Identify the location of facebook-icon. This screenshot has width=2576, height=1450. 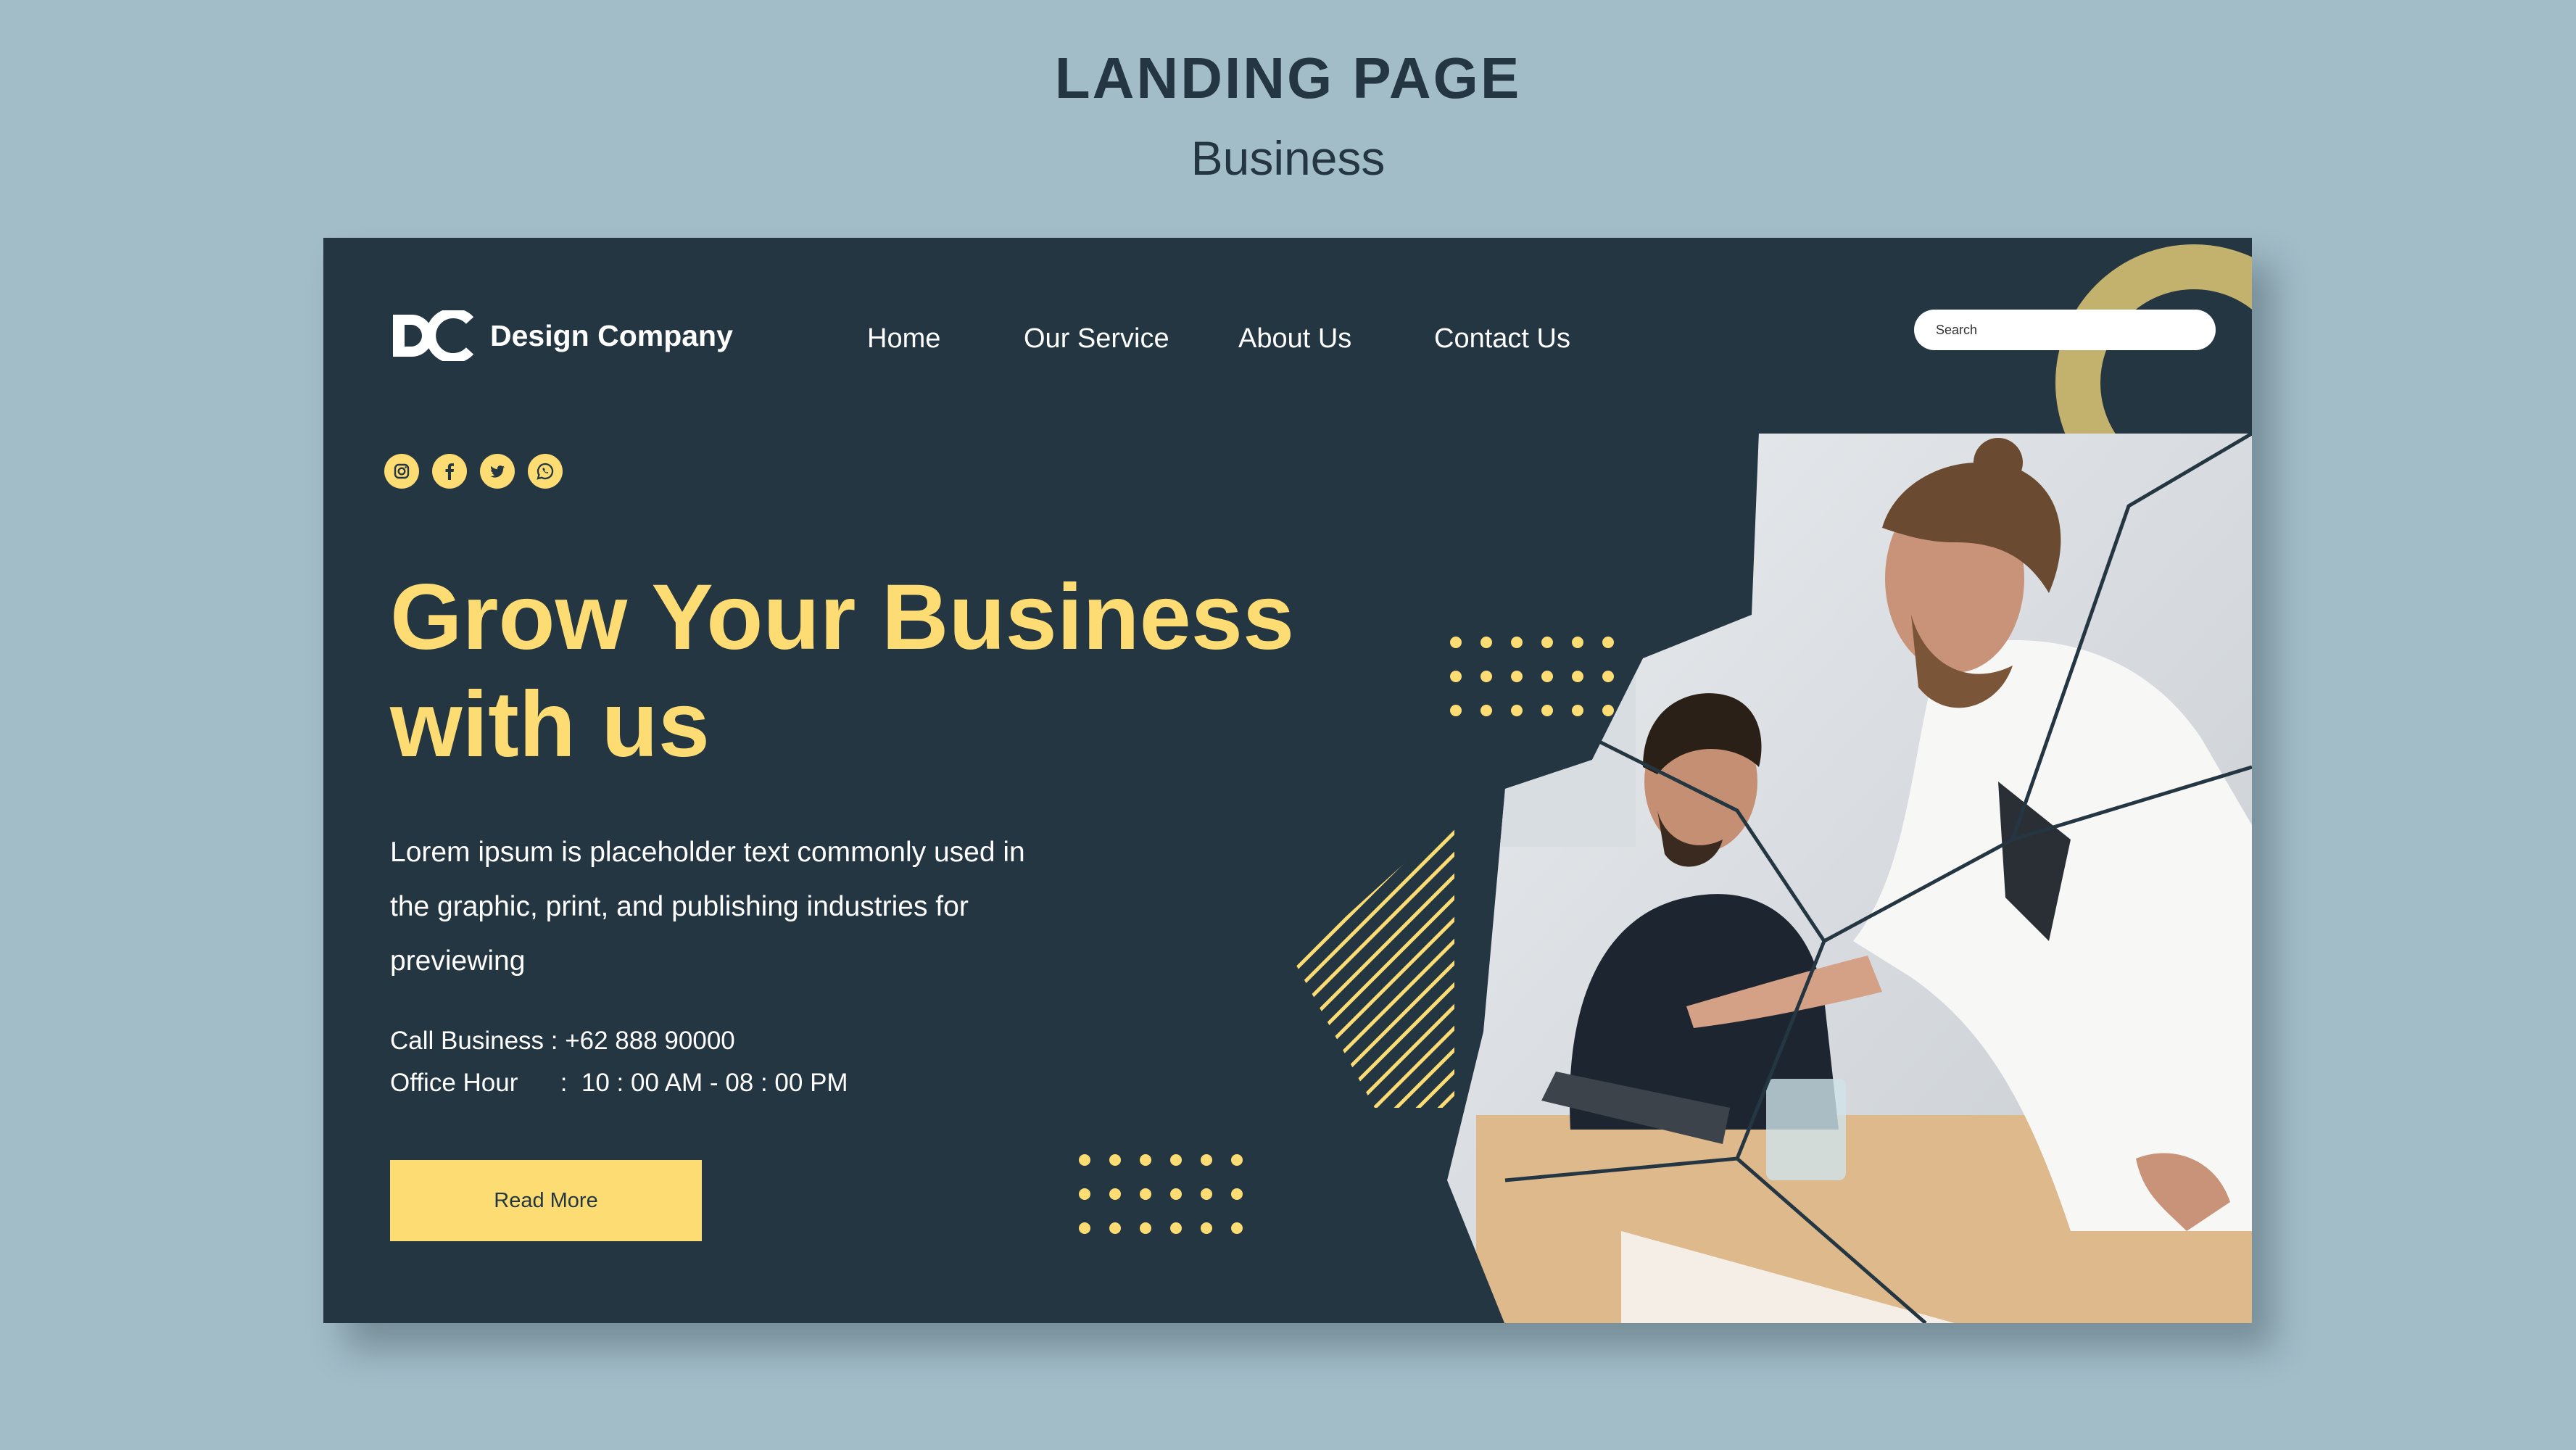
(450, 472).